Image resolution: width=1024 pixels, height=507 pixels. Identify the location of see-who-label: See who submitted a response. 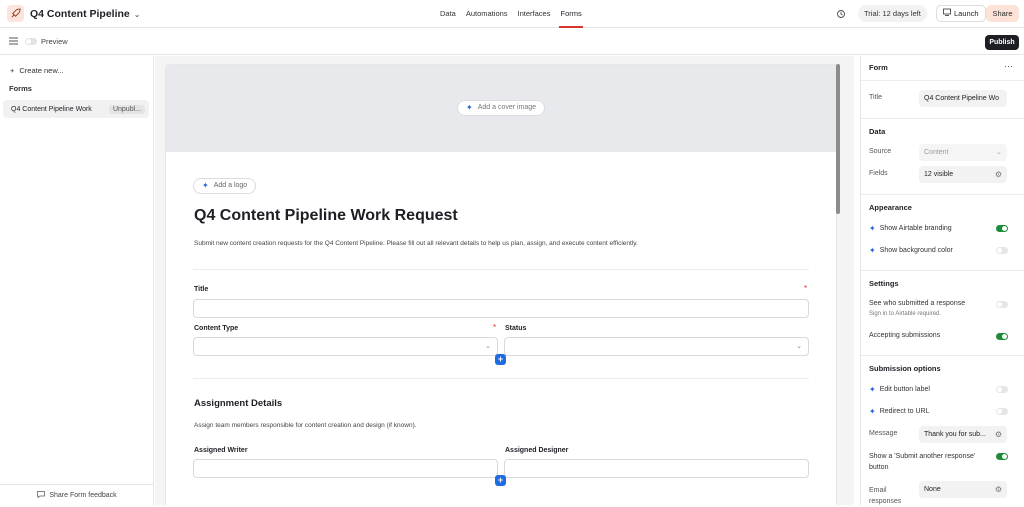
(917, 303).